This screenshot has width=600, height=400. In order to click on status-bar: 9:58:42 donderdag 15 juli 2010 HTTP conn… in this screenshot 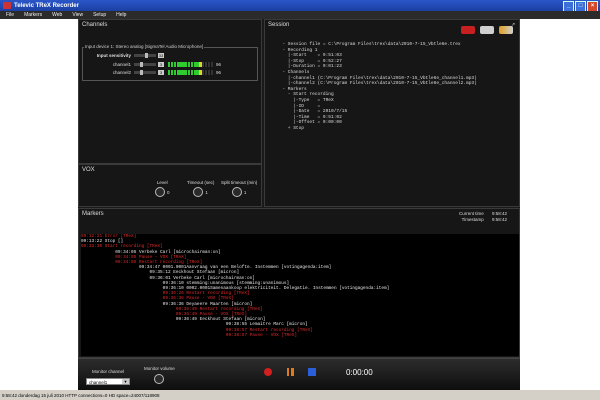, I will do `click(300, 395)`.